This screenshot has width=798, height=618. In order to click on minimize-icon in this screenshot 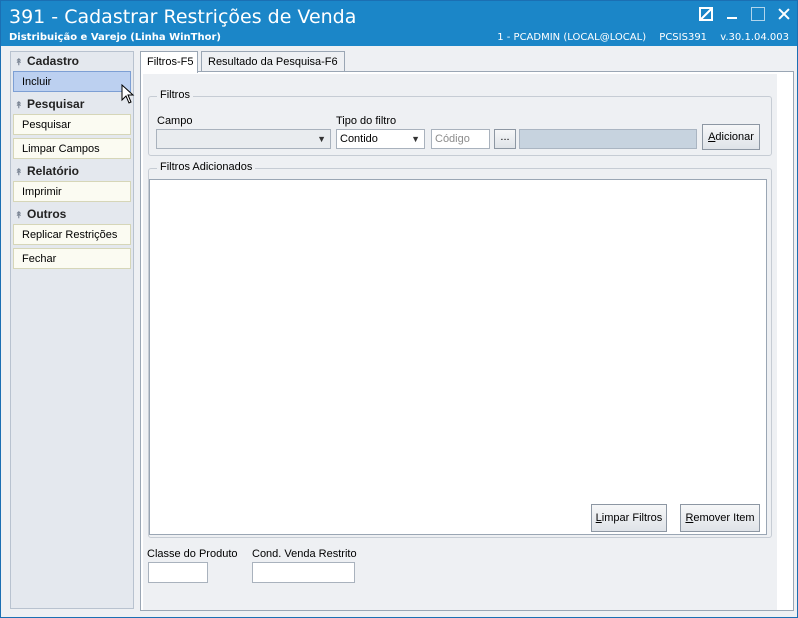, I will do `click(732, 14)`.